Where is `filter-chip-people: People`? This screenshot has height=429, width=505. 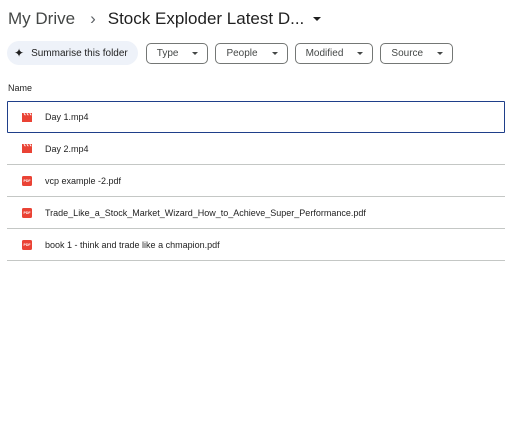 filter-chip-people: People is located at coordinates (251, 53).